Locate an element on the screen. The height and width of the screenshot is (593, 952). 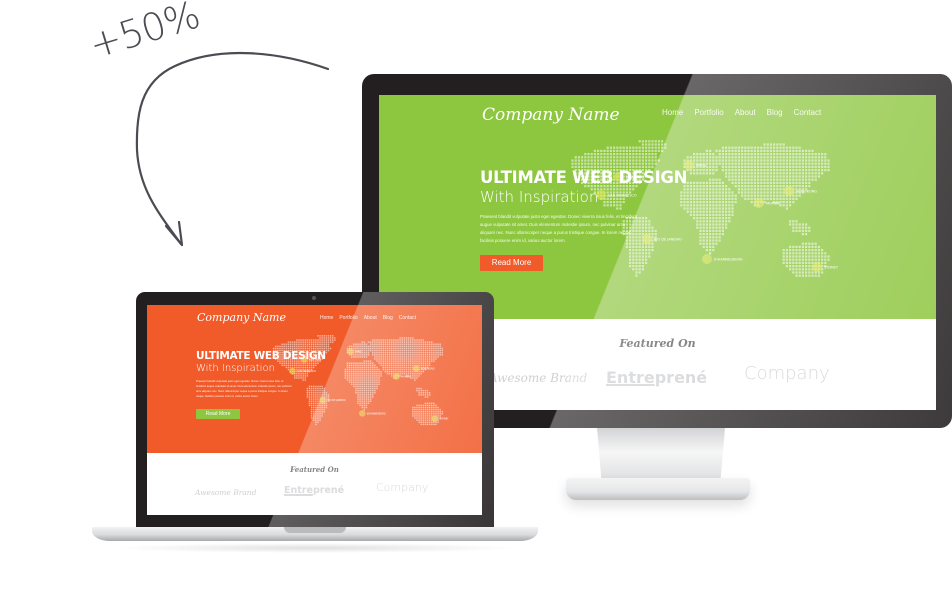
laptop-shadow is located at coordinates (315, 548).